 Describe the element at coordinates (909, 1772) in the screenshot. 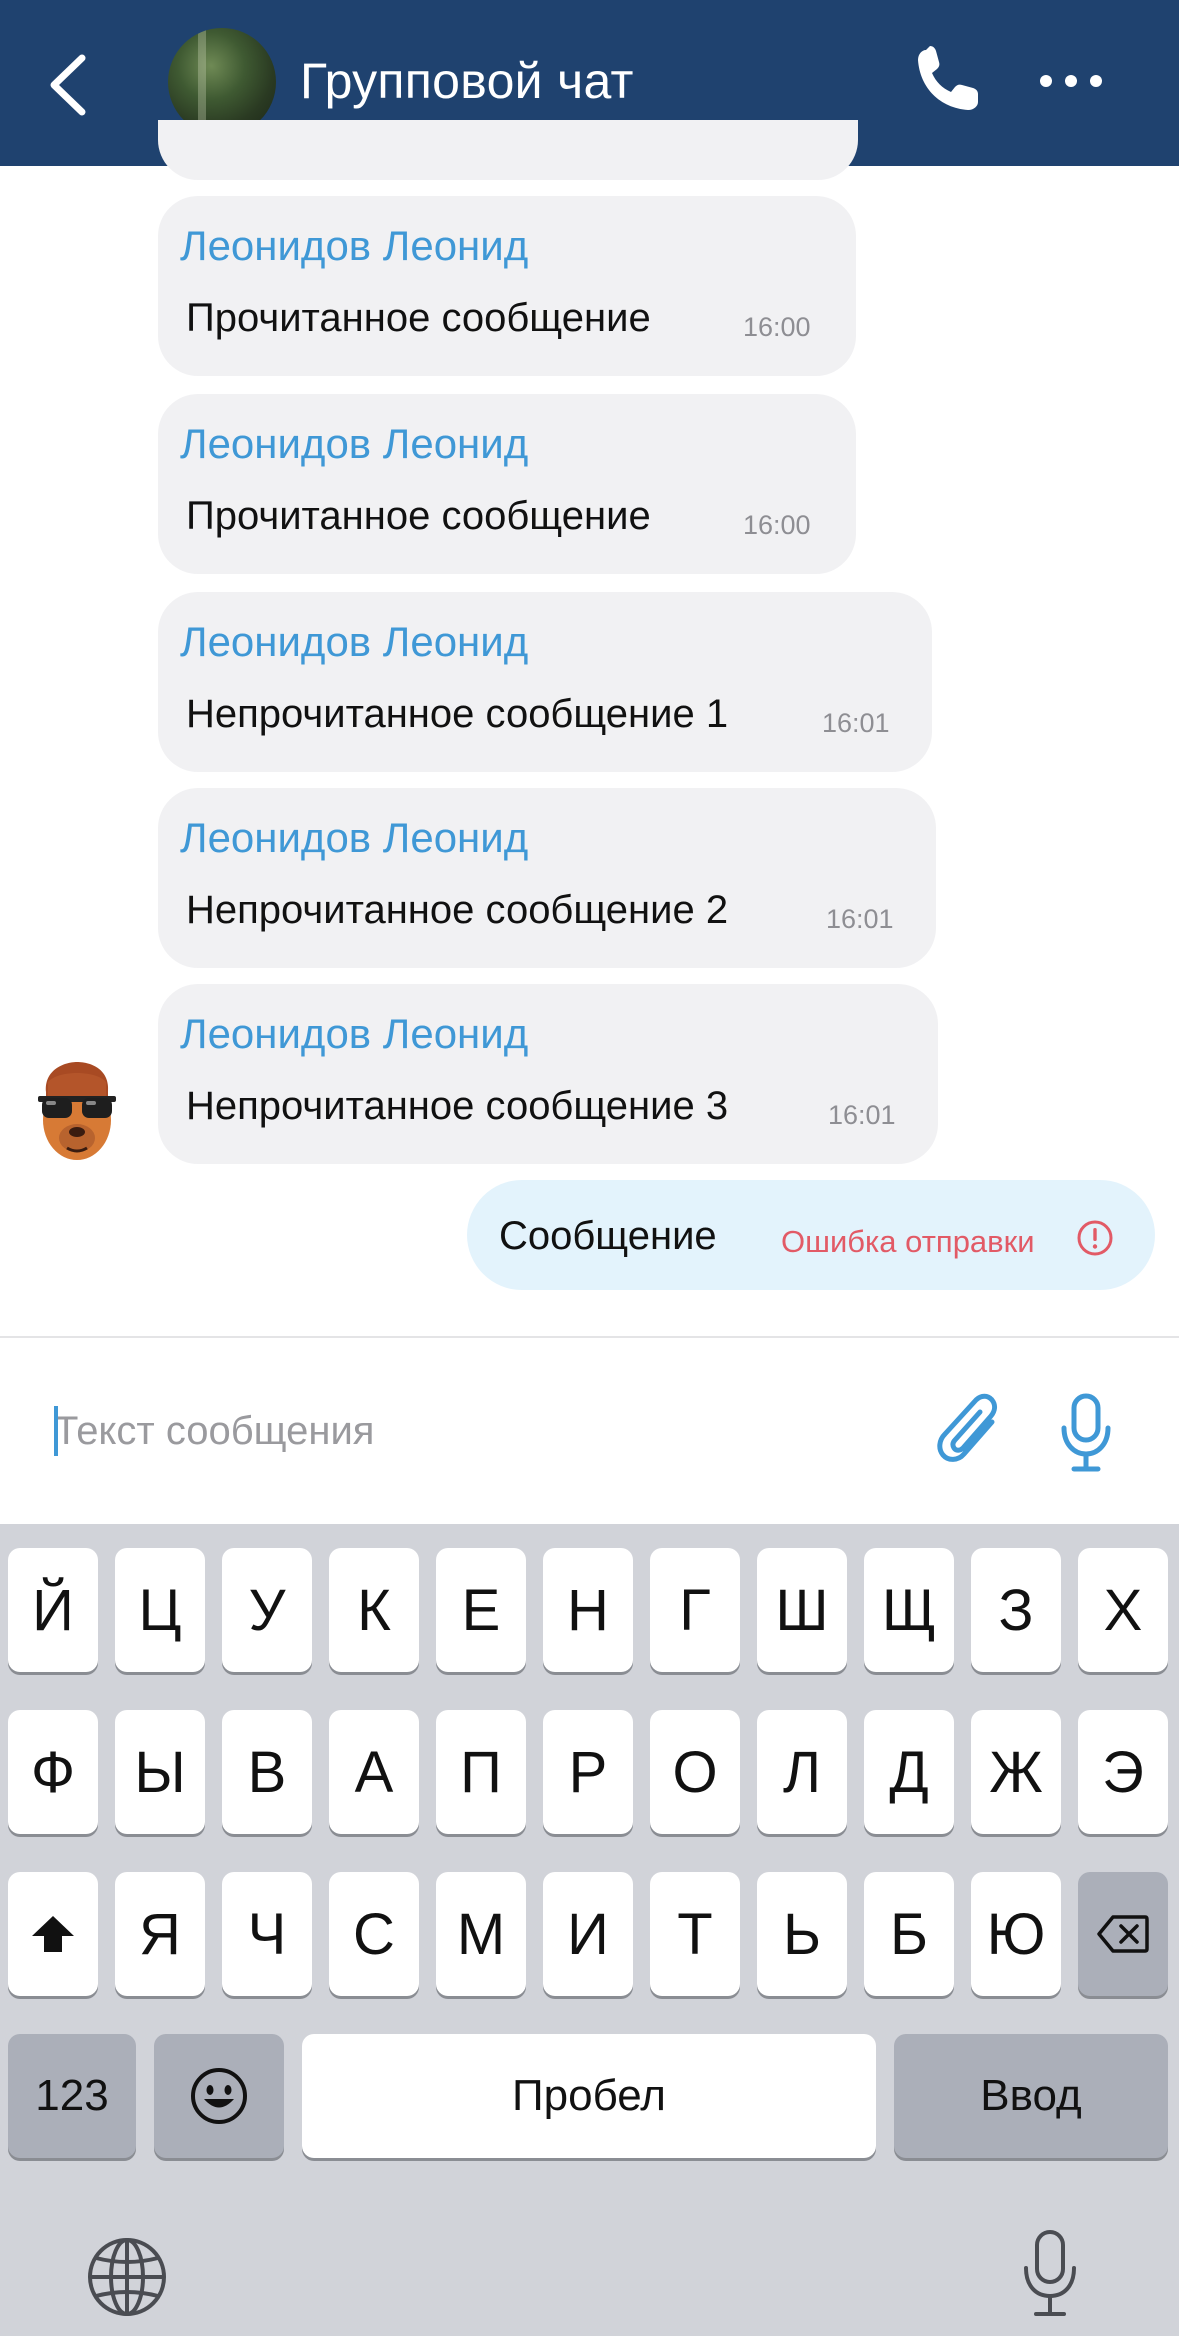

I see `key: Д` at that location.